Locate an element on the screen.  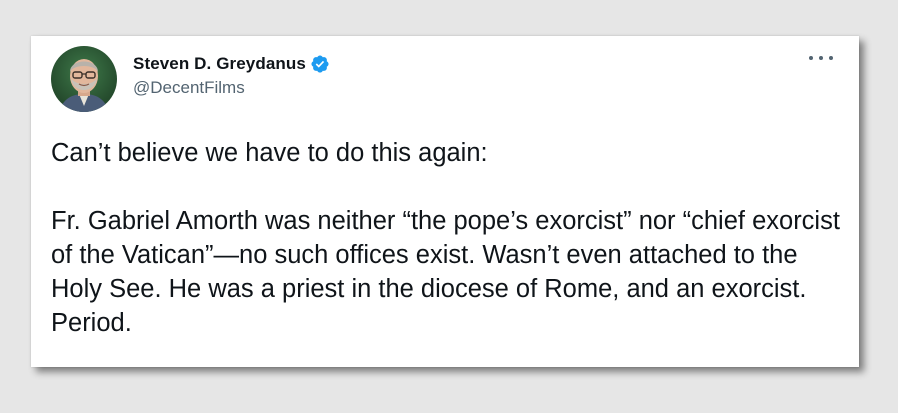
verified-badge-icon is located at coordinates (320, 64).